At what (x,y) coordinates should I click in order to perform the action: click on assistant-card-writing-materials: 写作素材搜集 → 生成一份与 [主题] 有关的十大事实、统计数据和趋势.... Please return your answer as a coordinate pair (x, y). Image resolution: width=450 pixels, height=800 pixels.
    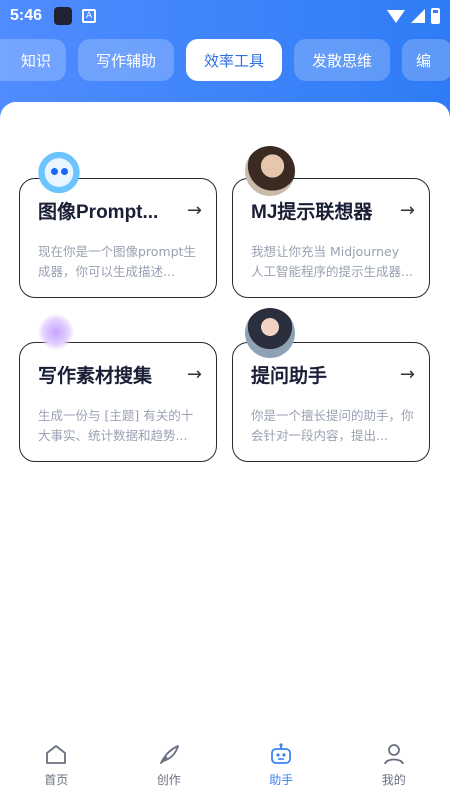
    Looking at the image, I should click on (118, 402).